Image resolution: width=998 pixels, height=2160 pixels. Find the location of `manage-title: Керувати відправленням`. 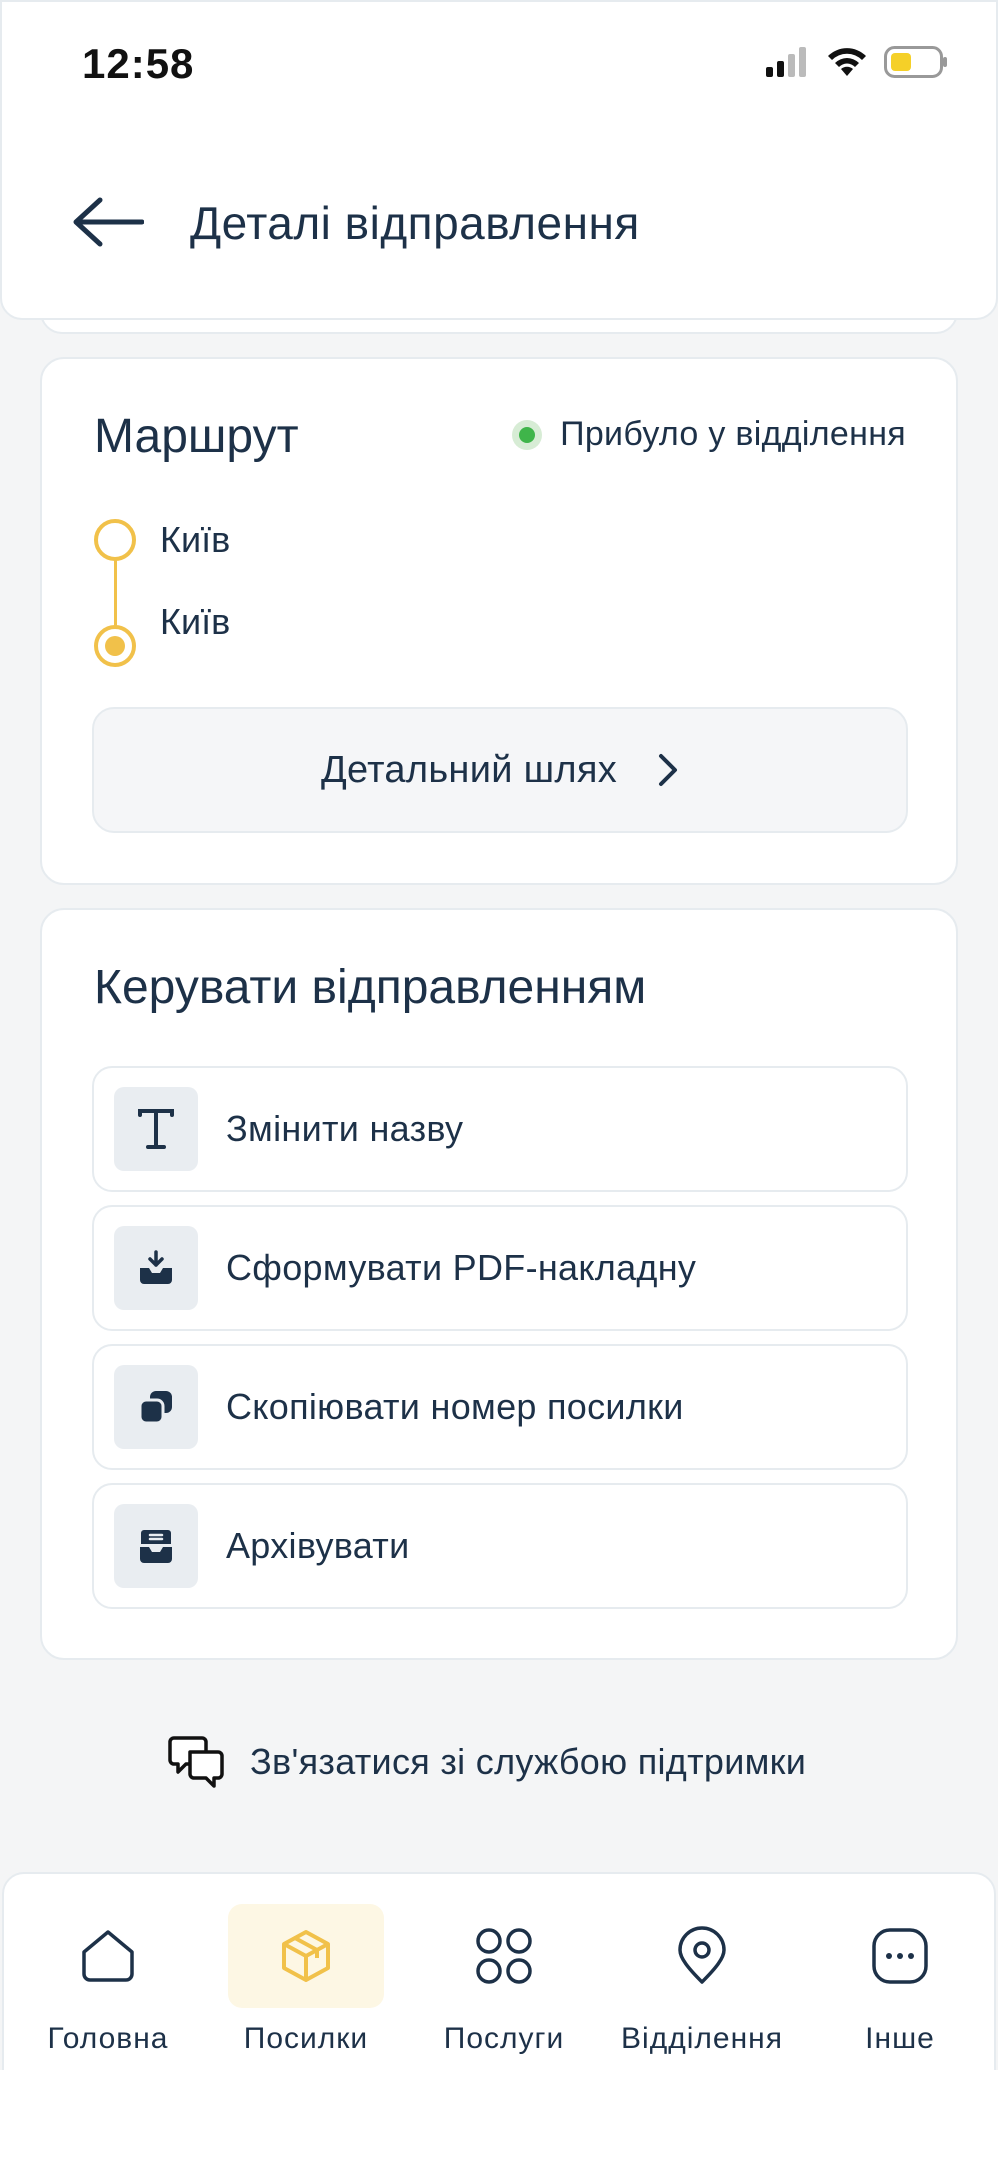

manage-title: Керувати відправленням is located at coordinates (370, 987).